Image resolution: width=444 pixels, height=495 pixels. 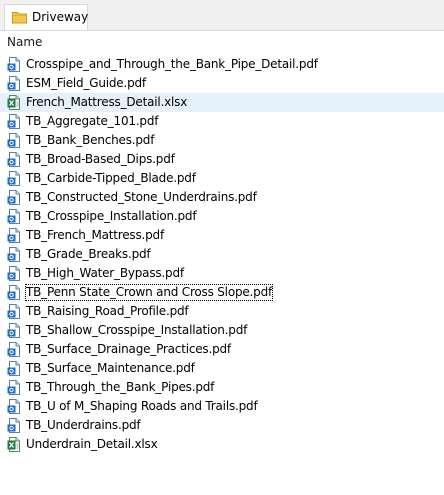 I want to click on file-name: Underdrain_Detail.xlsx, so click(x=92, y=444).